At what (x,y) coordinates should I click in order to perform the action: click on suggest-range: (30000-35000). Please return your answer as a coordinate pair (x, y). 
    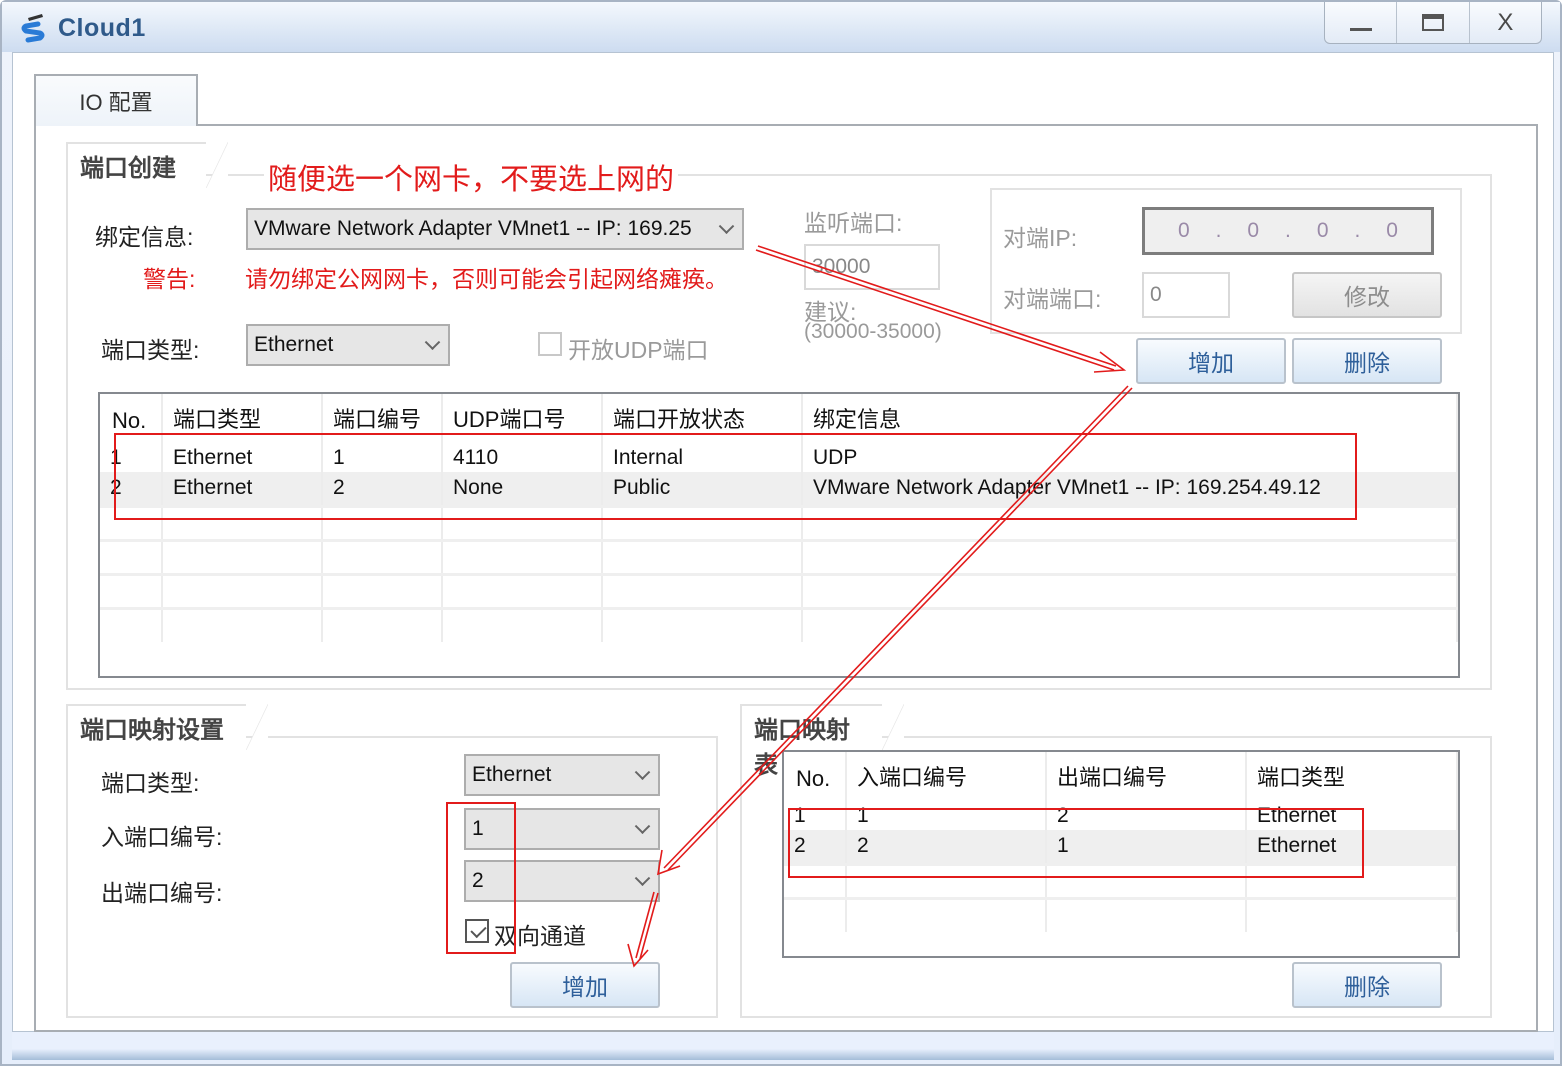
    Looking at the image, I should click on (873, 331).